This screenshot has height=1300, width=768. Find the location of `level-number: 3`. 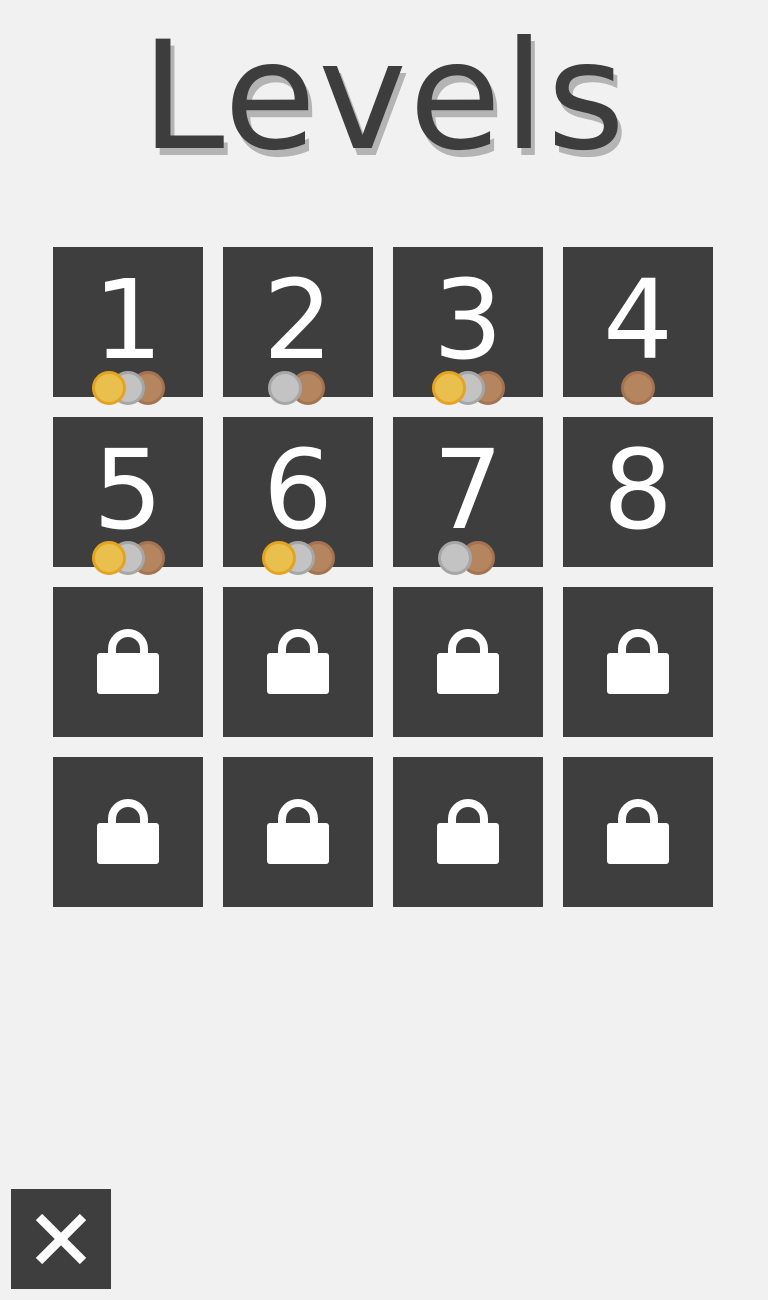

level-number: 3 is located at coordinates (468, 320).